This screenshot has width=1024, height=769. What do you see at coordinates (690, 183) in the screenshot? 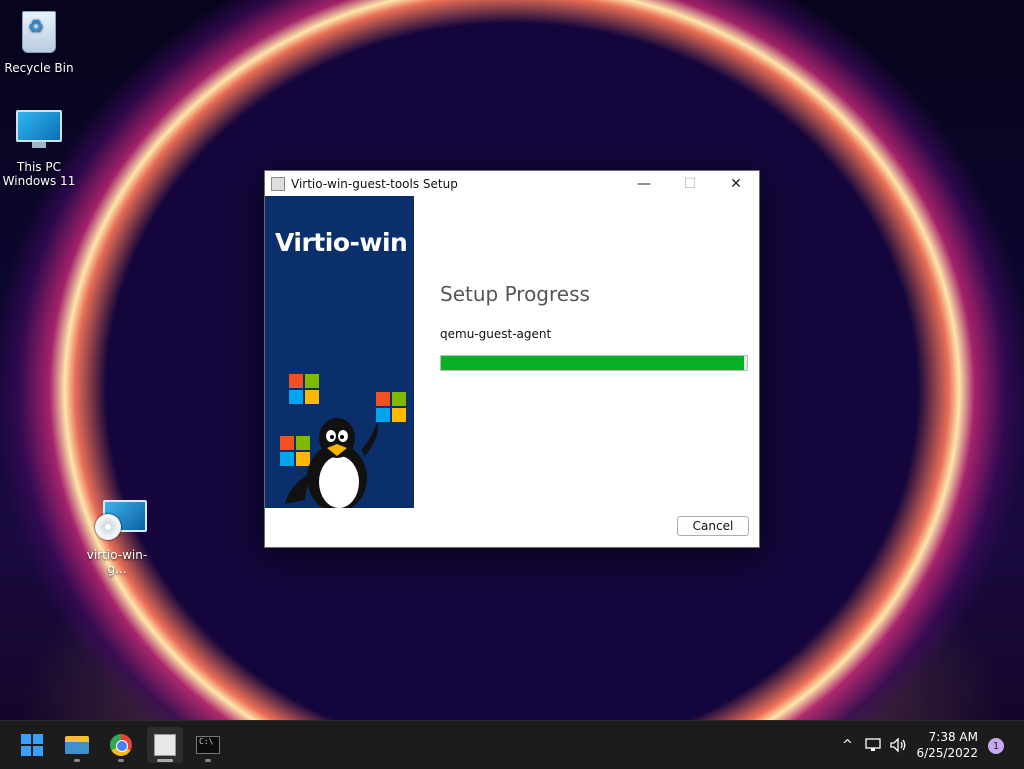
I see `maximize-button: ☐` at bounding box center [690, 183].